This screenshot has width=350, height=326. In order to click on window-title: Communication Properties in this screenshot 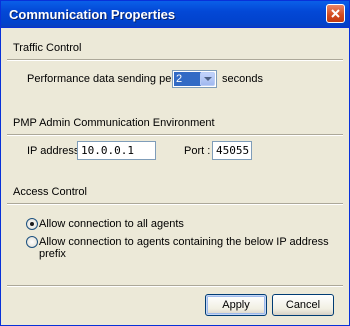, I will do `click(92, 14)`.